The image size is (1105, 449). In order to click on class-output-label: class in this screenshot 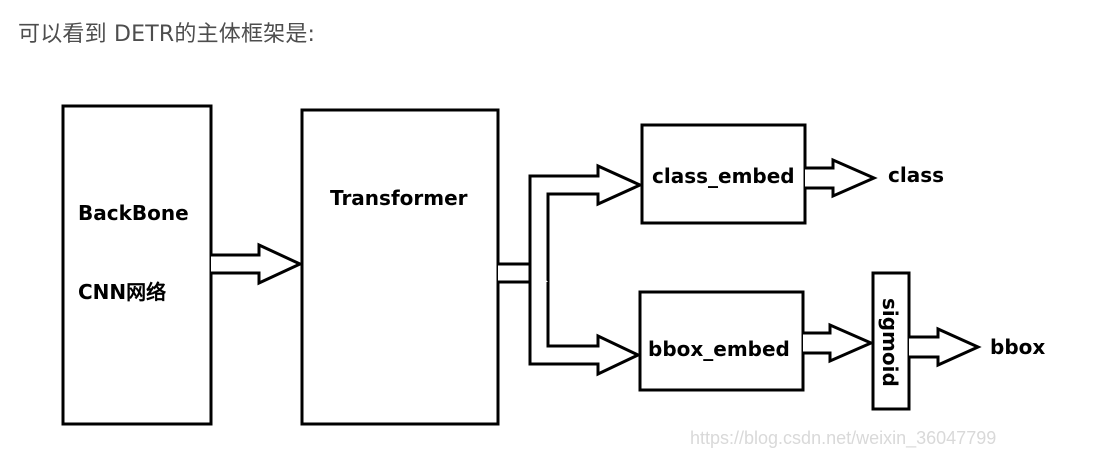, I will do `click(916, 175)`.